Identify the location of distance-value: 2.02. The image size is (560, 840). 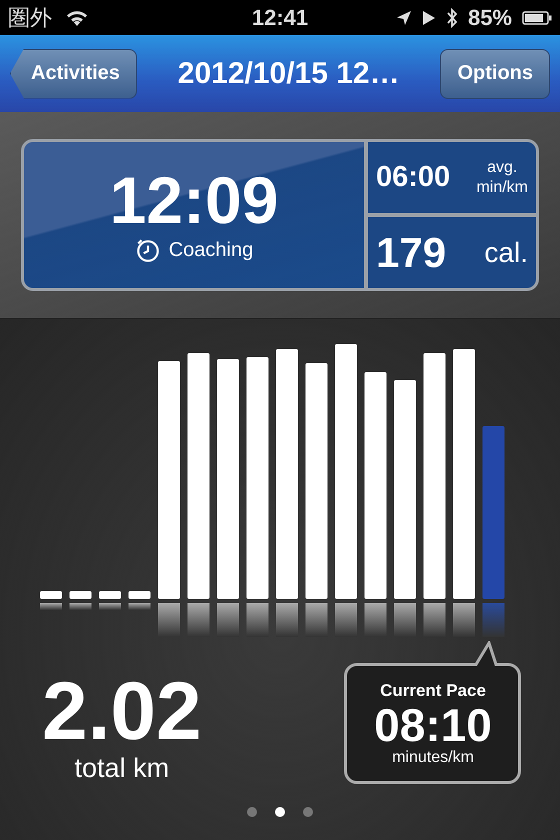
(122, 712).